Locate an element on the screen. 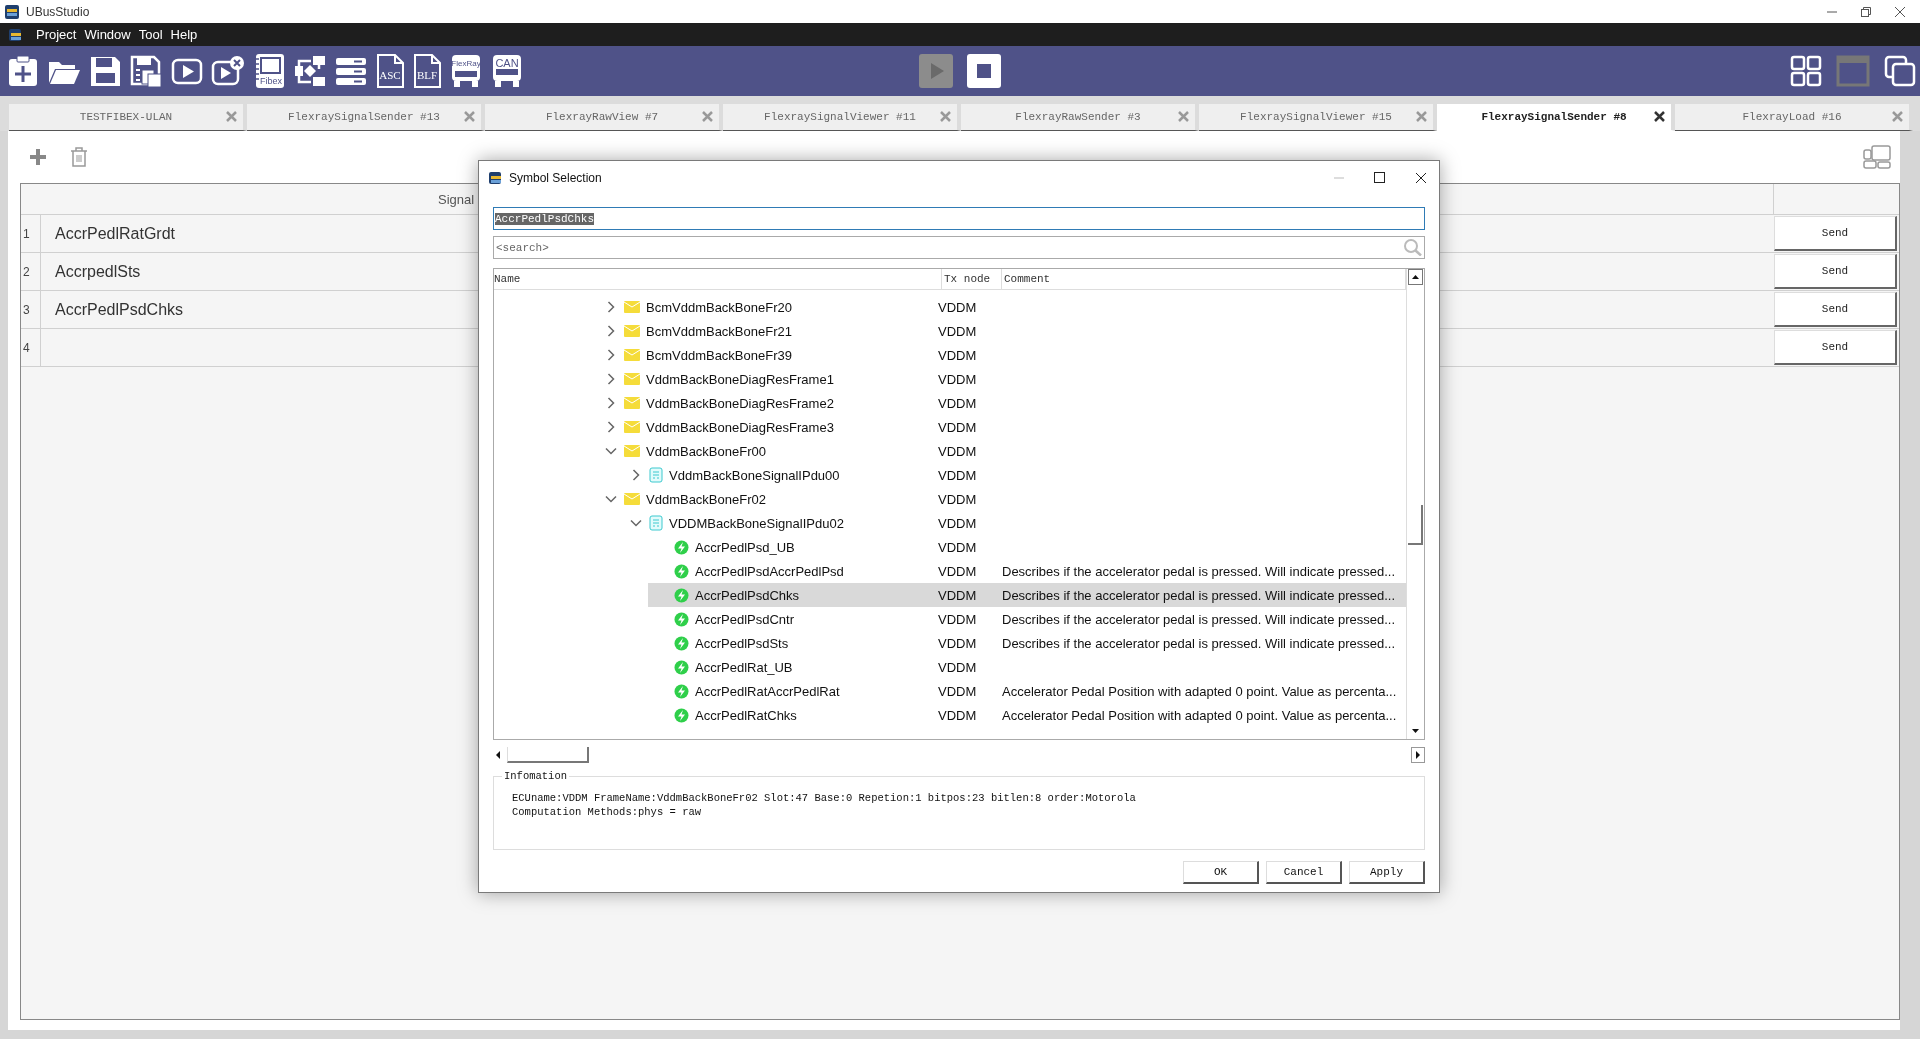 This screenshot has height=1039, width=1920. tab: FlexrayRawSender #3 is located at coordinates (1080, 117).